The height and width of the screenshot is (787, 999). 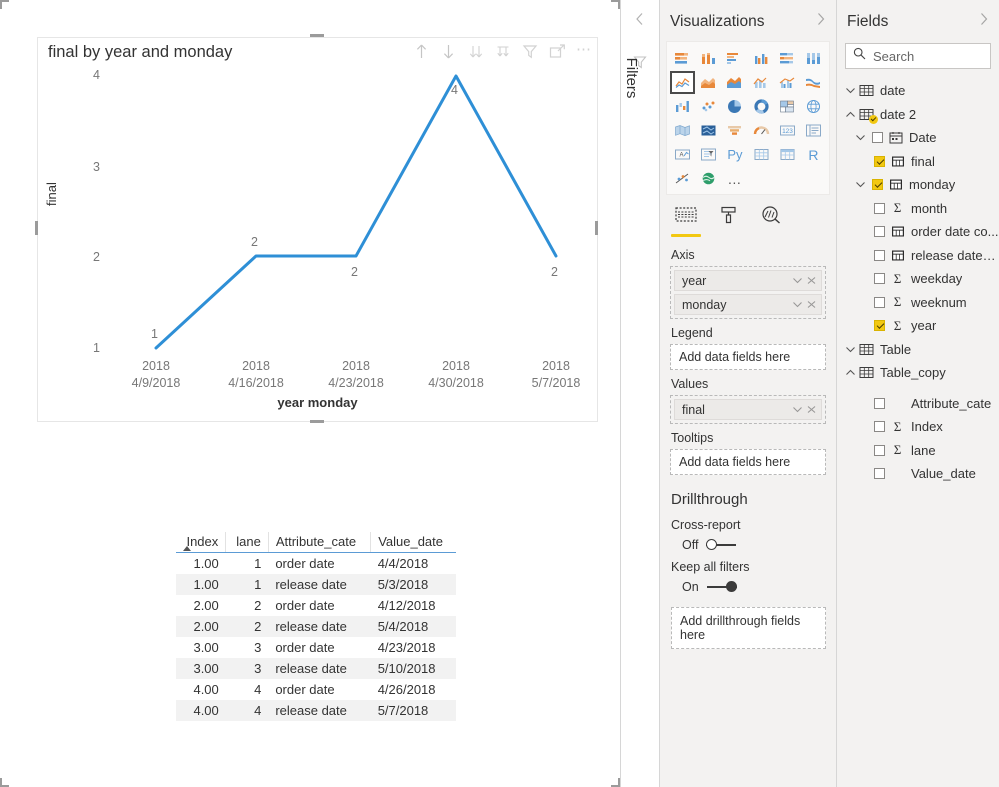 I want to click on clustered-bar-chart-icon, so click(x=734, y=58).